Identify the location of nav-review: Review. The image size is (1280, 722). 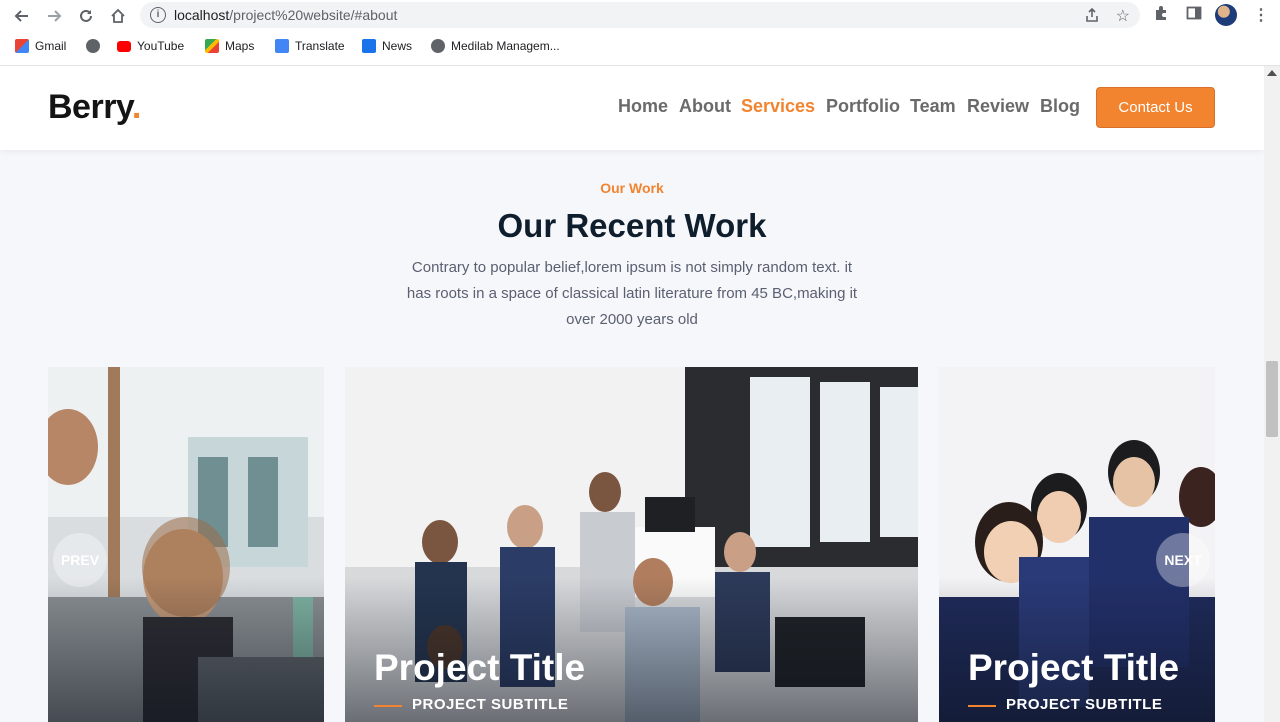
(998, 106).